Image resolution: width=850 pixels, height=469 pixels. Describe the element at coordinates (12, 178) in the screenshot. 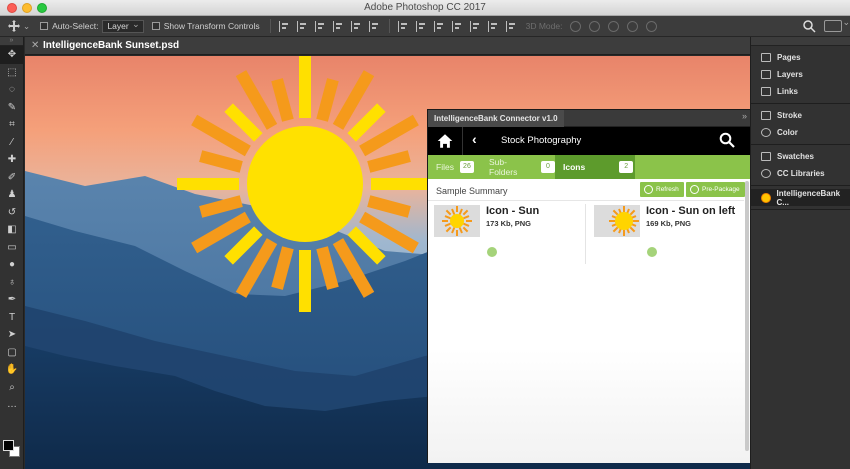

I see `brush-tool-icon: ✐` at that location.